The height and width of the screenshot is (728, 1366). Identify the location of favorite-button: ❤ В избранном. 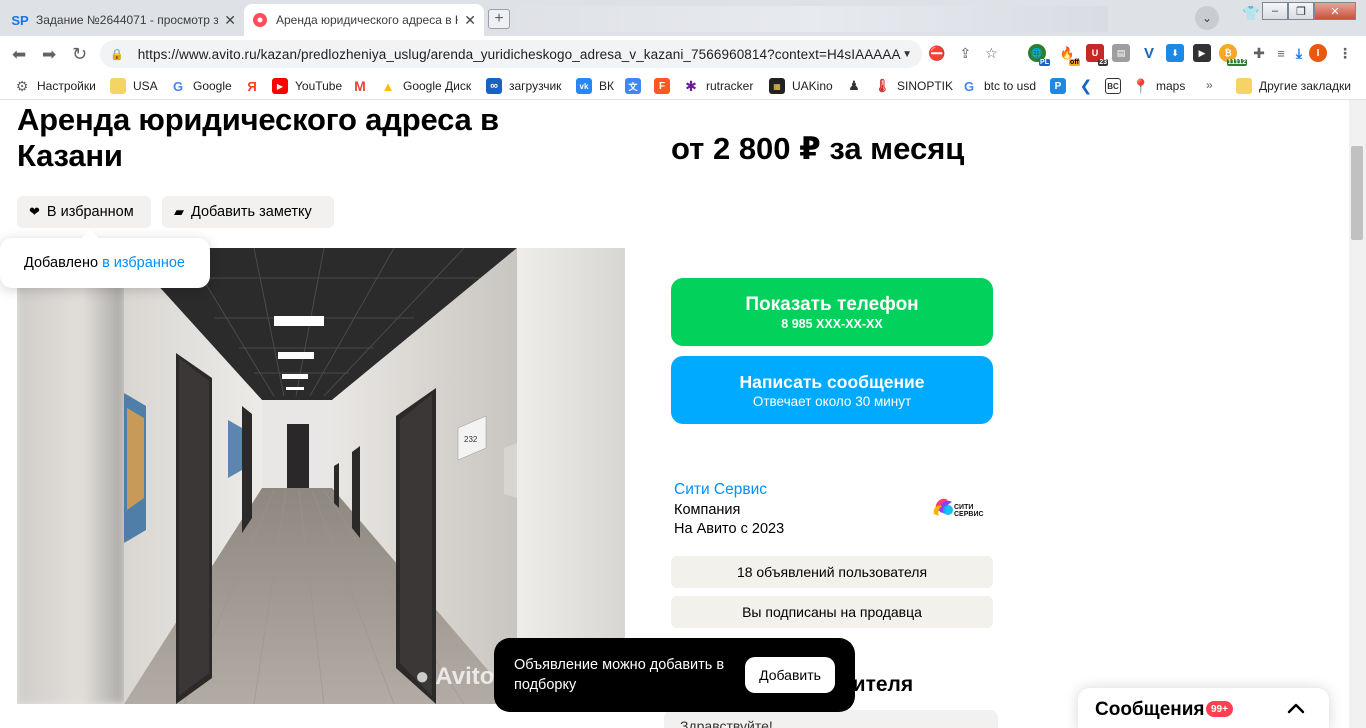
(84, 212).